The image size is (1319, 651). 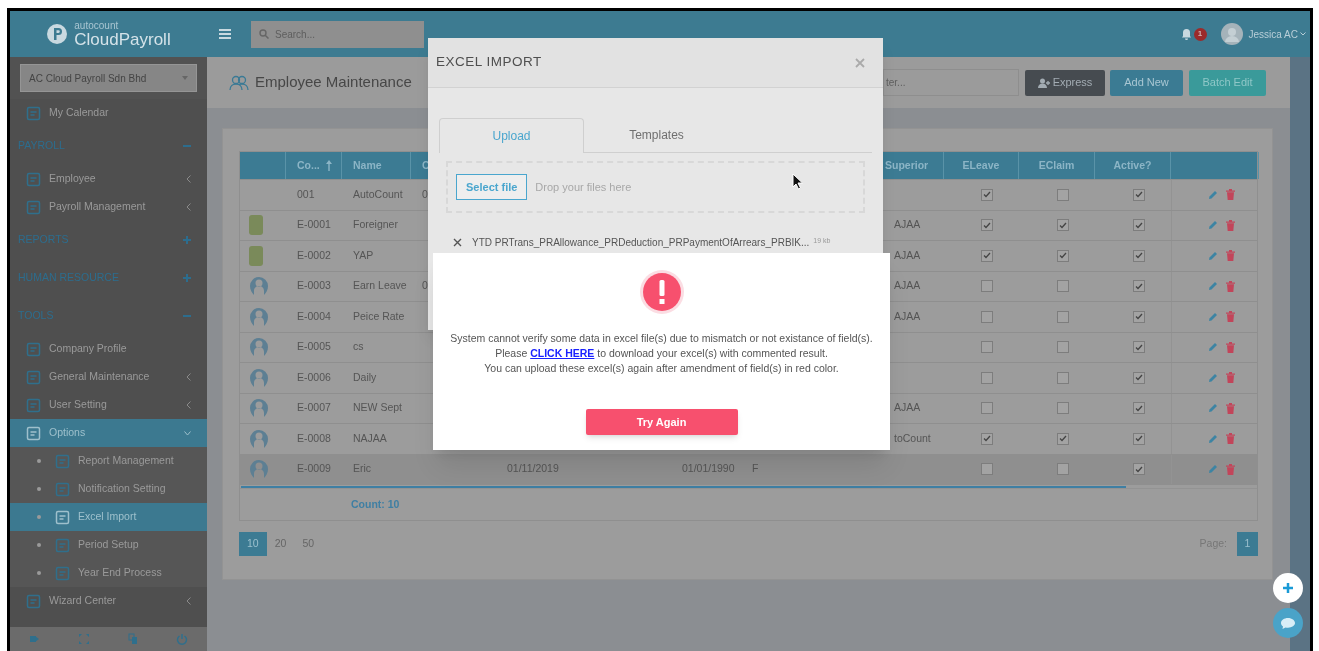 What do you see at coordinates (253, 544) in the screenshot?
I see `page-size-option: 10` at bounding box center [253, 544].